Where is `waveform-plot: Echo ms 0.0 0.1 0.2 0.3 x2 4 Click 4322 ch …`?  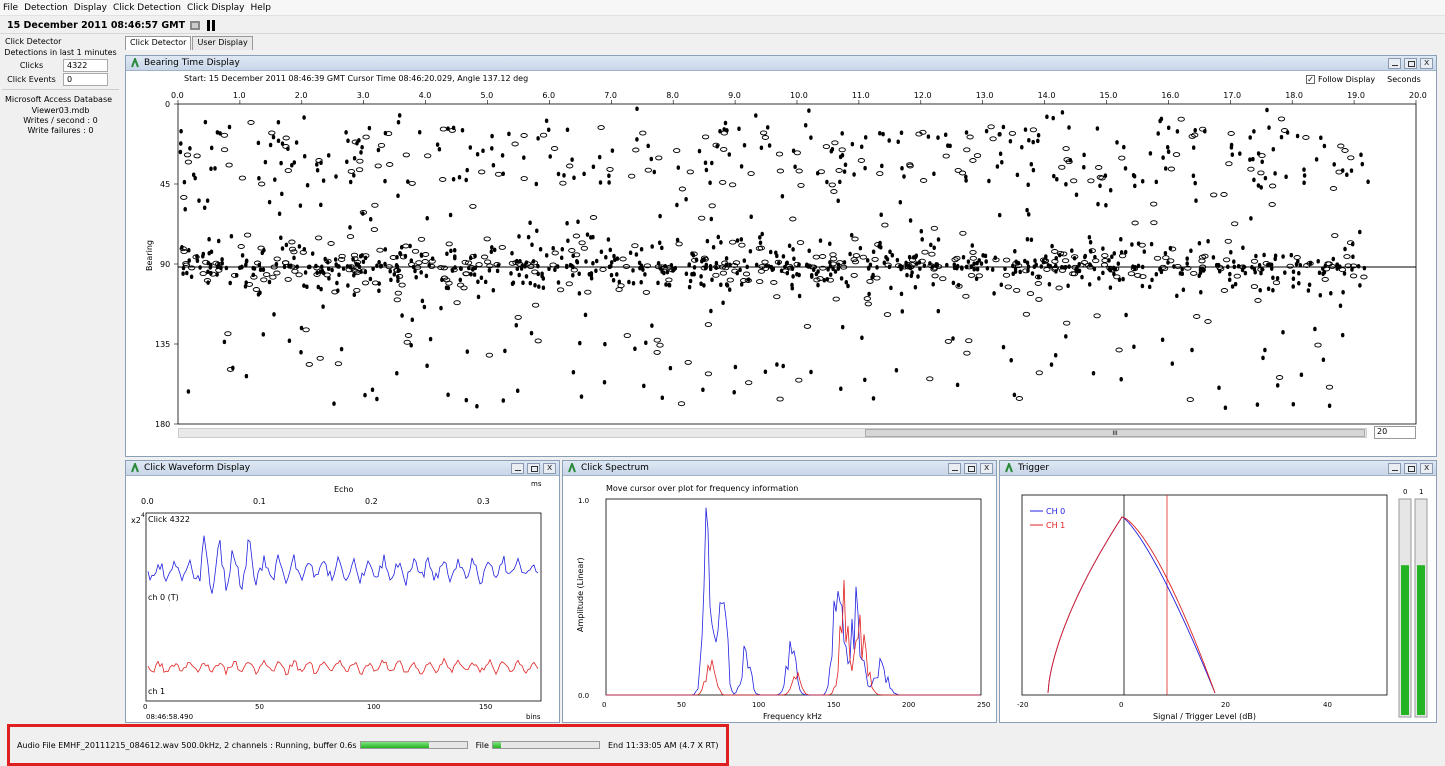
waveform-plot: Echo ms 0.0 0.1 0.2 0.3 x2 4 Click 4322 ch … is located at coordinates (342, 600).